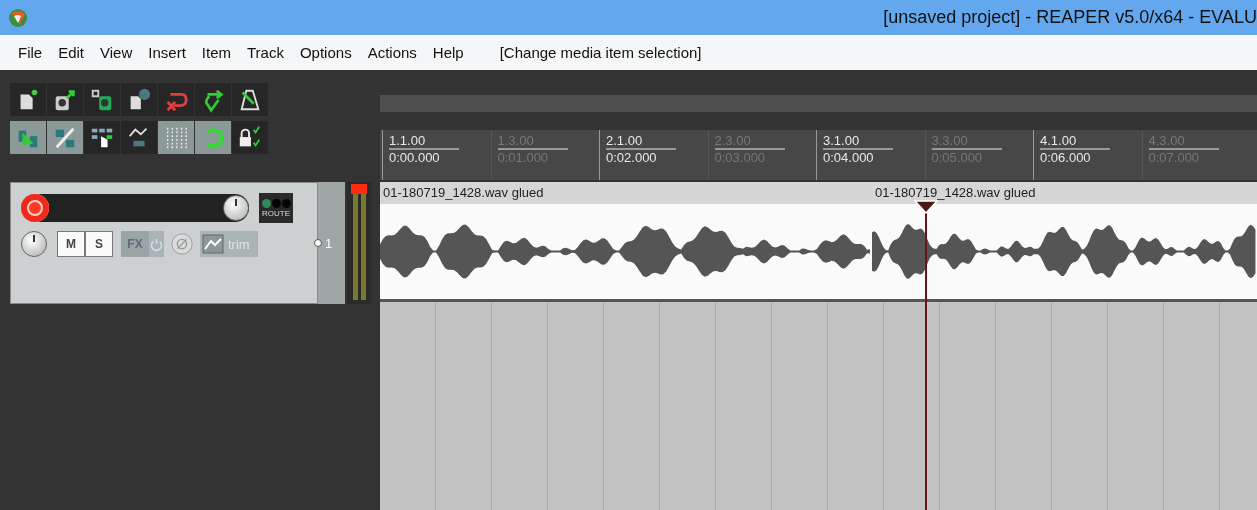 This screenshot has height=510, width=1257. What do you see at coordinates (265, 52) in the screenshot?
I see `menu-item: Track` at bounding box center [265, 52].